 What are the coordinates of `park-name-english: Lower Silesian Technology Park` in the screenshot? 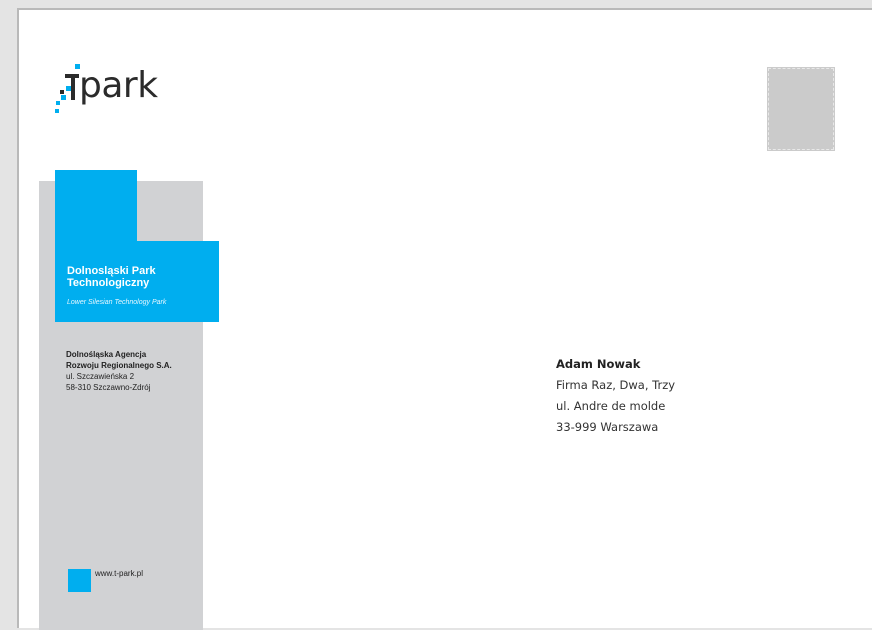 It's located at (117, 302).